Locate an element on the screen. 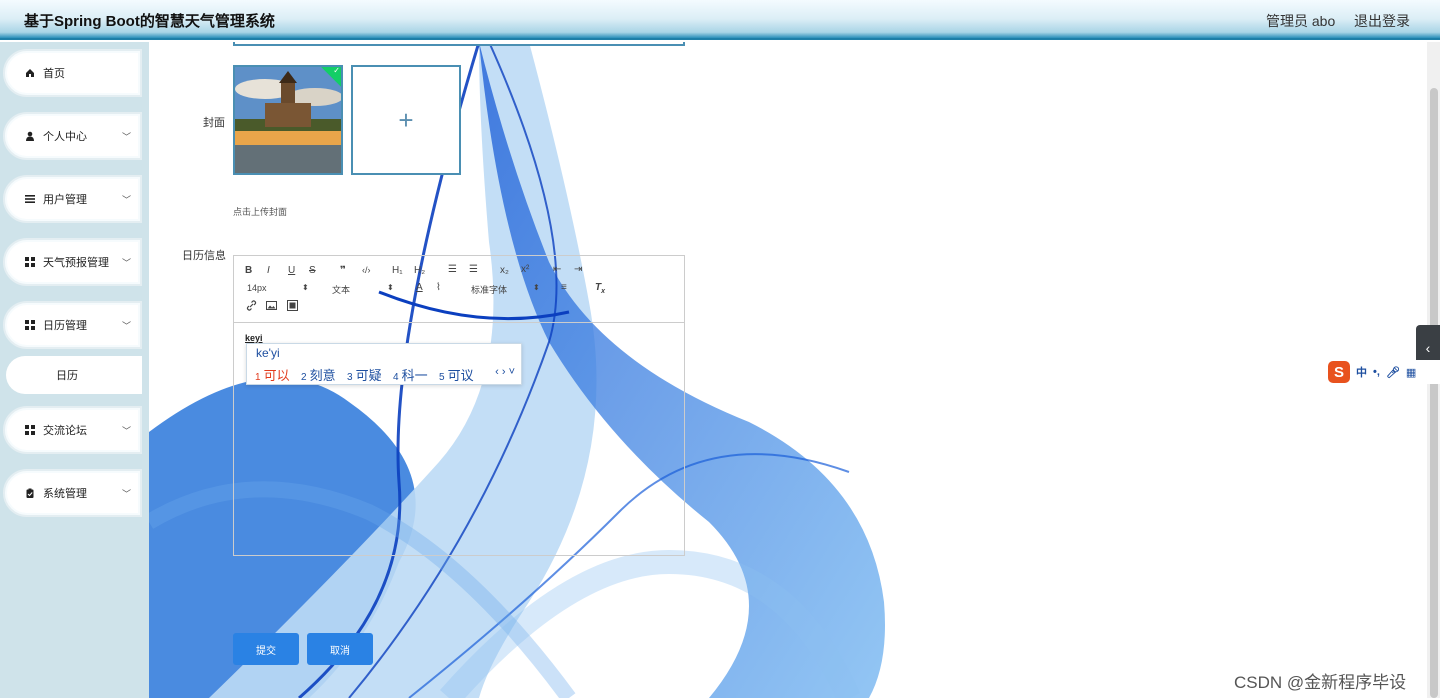 Image resolution: width=1440 pixels, height=698 pixels. upload-hint: 点击上传封面 is located at coordinates (260, 212).